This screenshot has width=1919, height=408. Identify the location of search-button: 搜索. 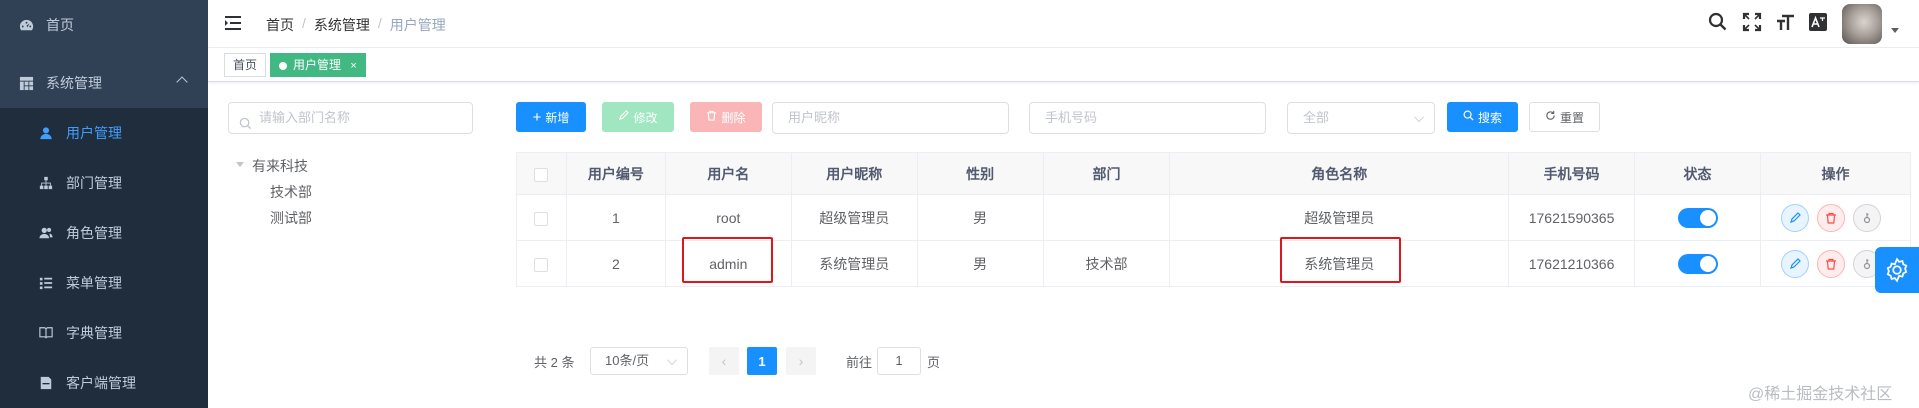
(1482, 117).